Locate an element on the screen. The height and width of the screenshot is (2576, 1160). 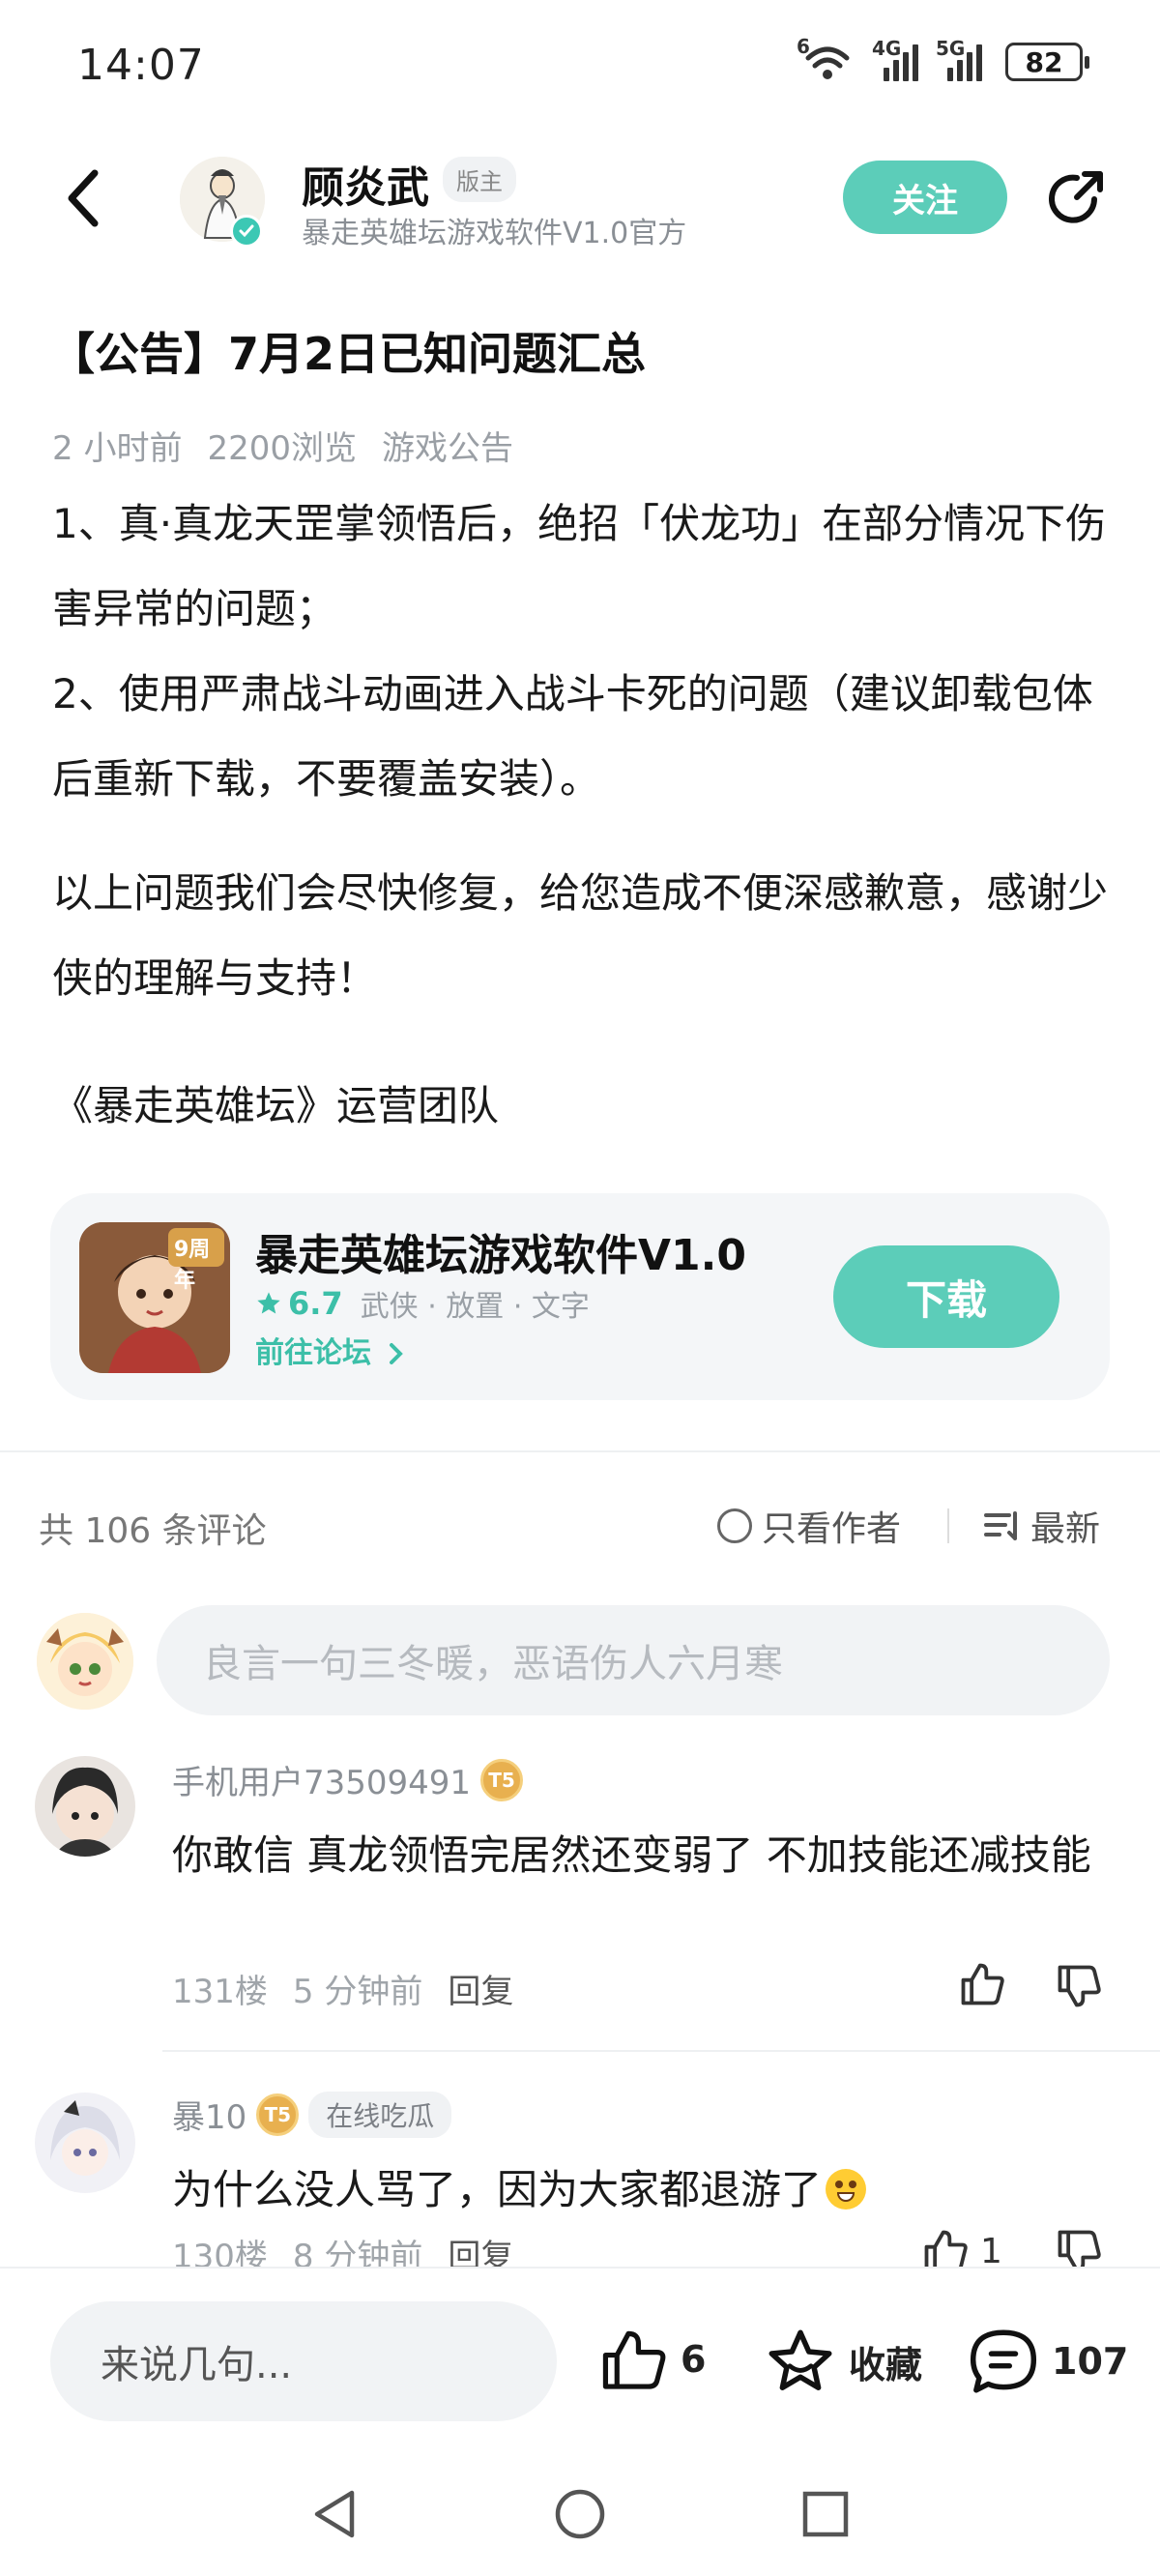
comment-meta: 130楼 8 分钟前 回复 is located at coordinates (342, 2248).